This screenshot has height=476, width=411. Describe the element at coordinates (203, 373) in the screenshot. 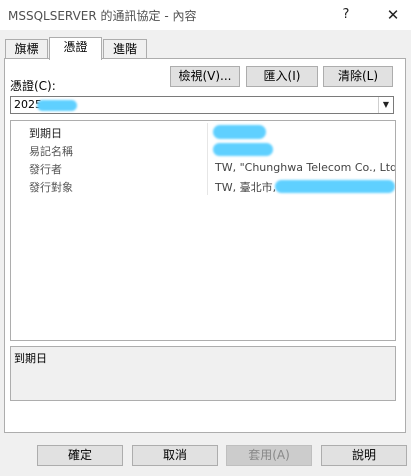

I see `property-description-box: 到期日` at that location.